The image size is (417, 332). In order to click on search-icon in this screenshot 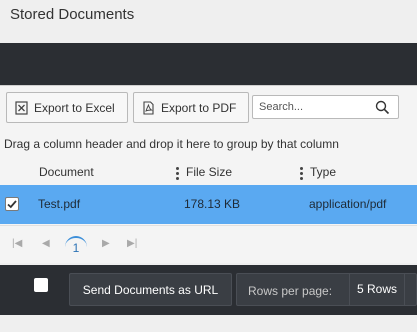, I will do `click(382, 107)`.